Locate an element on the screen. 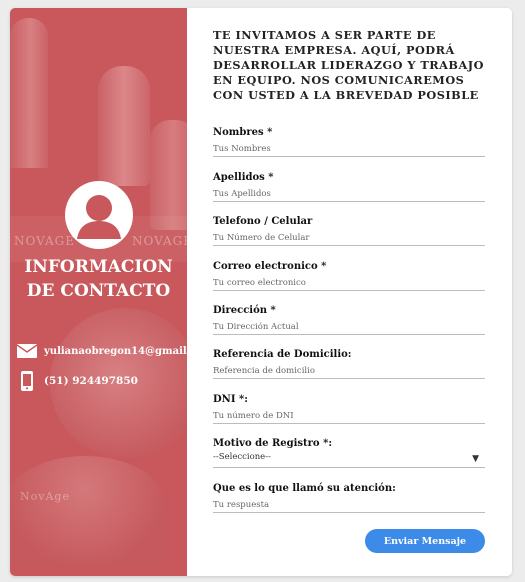  envelope-icon is located at coordinates (27, 351).